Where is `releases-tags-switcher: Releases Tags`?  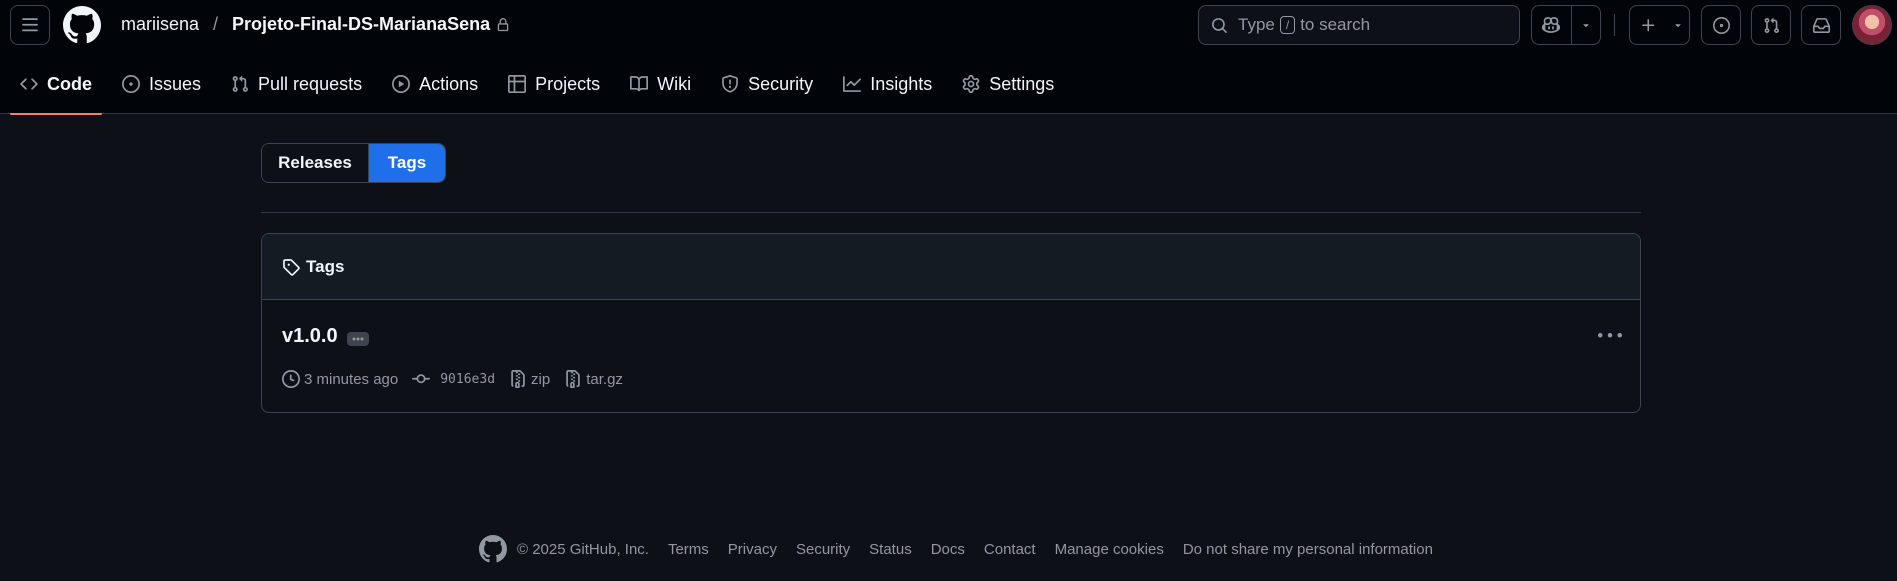
releases-tags-switcher: Releases Tags is located at coordinates (353, 163).